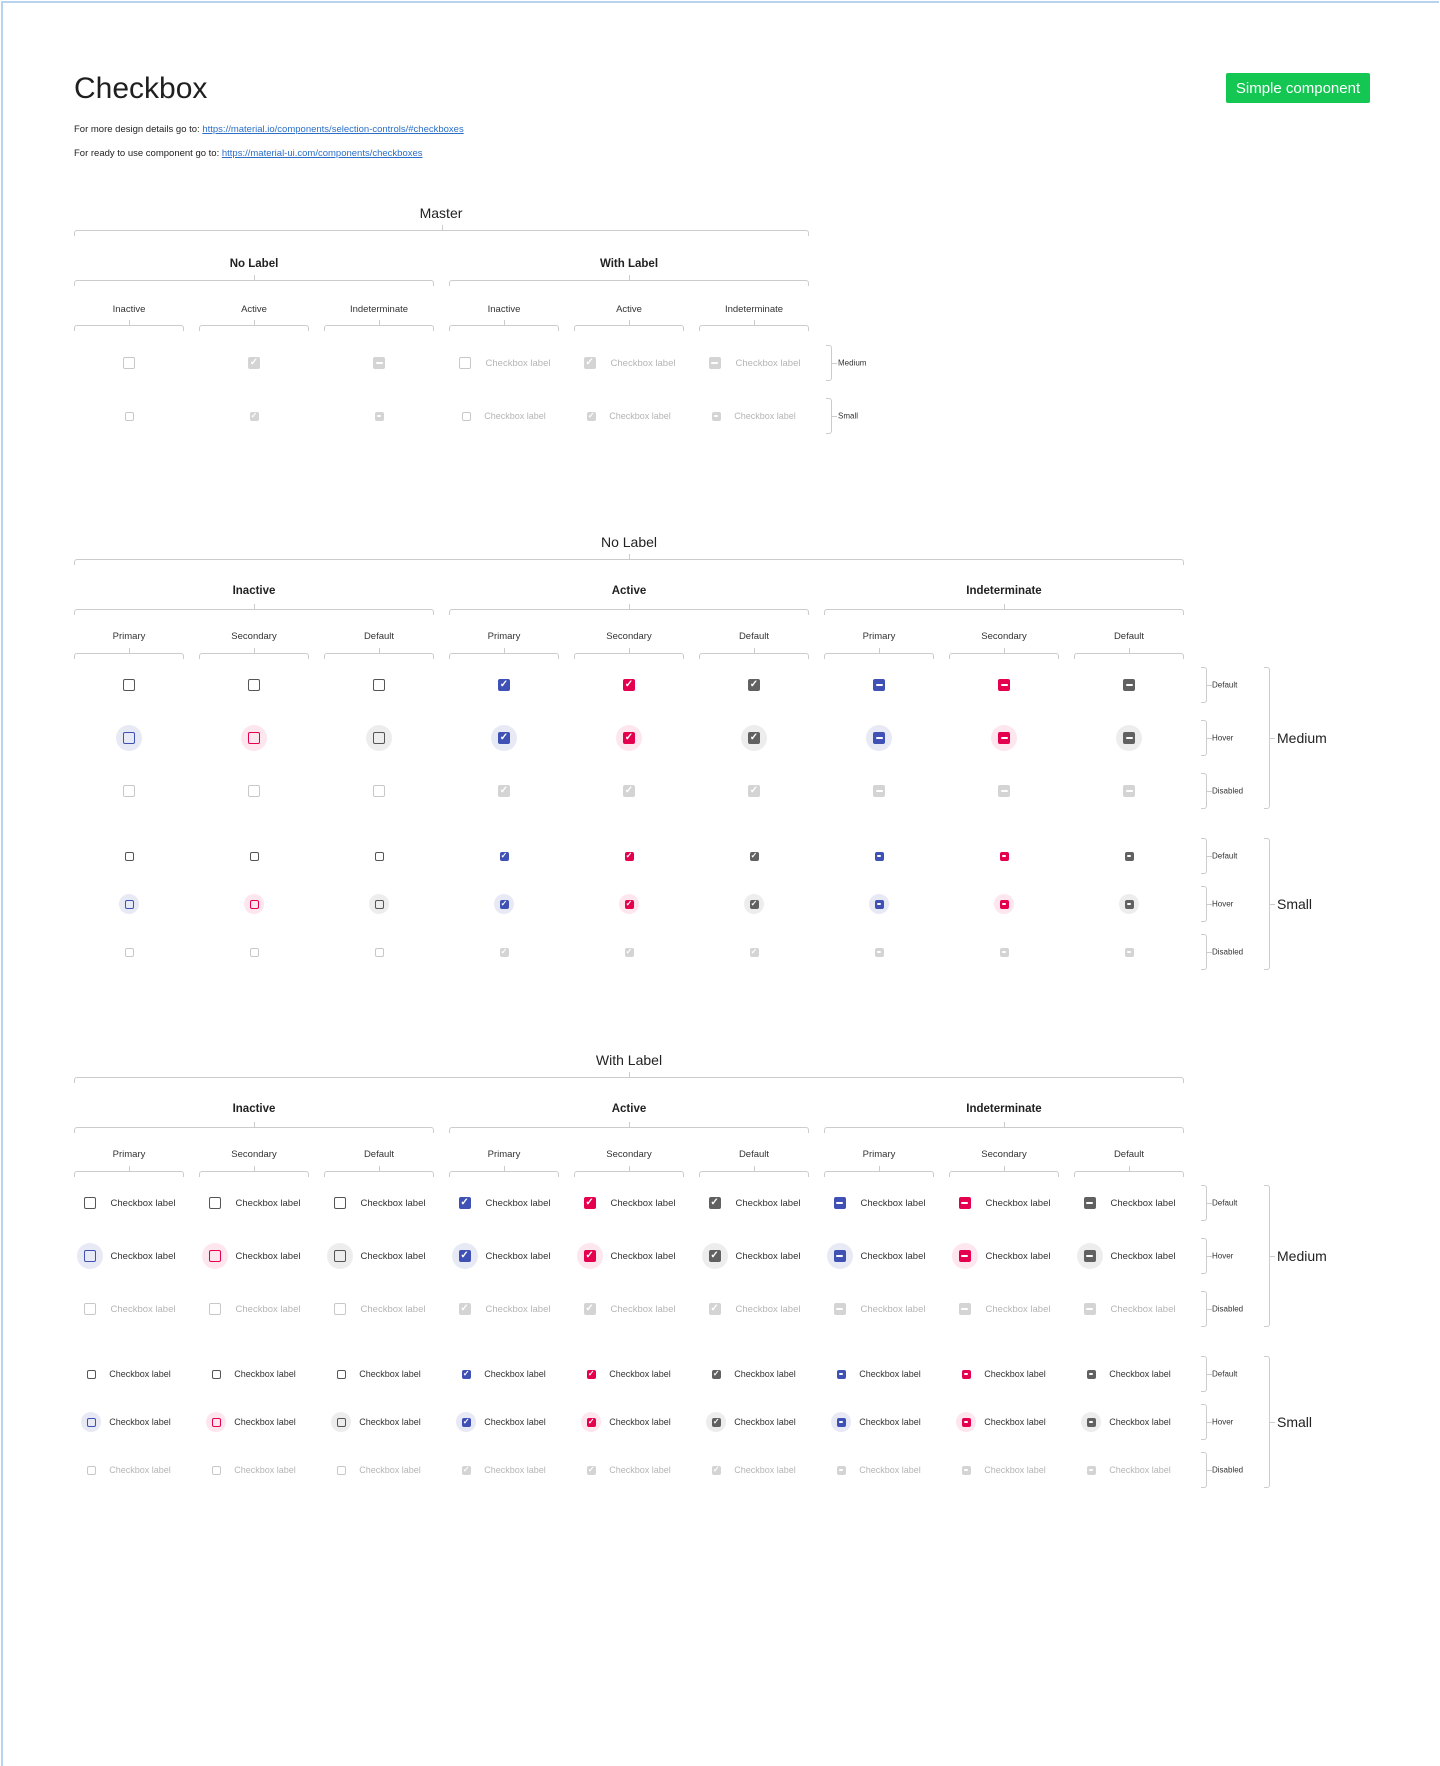 This screenshot has width=1440, height=1766. I want to click on with-label-checkbox-indet-default-hover-small: Checkbox label, so click(1129, 1422).